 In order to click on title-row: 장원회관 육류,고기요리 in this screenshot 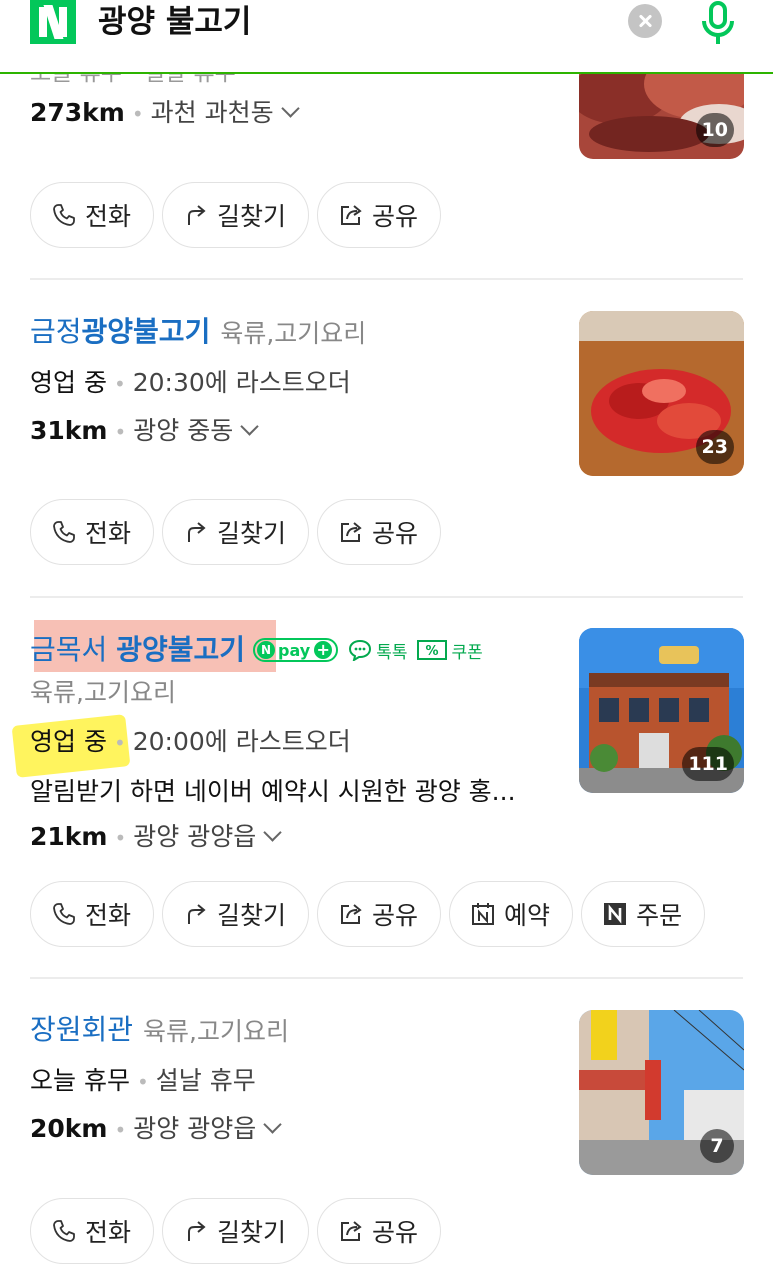, I will do `click(159, 1030)`.